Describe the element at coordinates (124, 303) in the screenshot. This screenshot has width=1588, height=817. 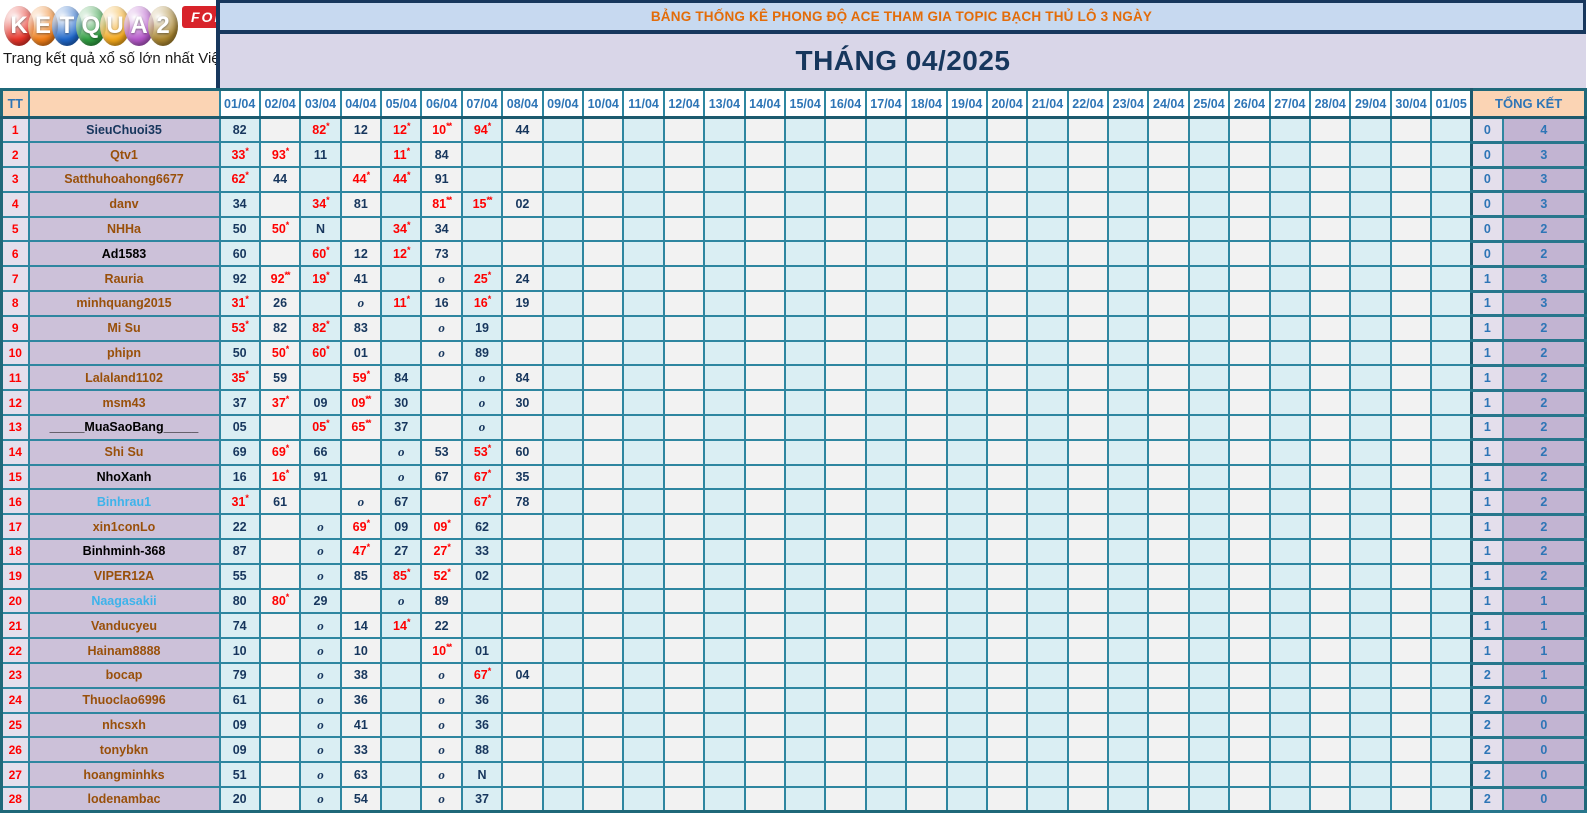
I see `player-name-cell: minhquang2015` at that location.